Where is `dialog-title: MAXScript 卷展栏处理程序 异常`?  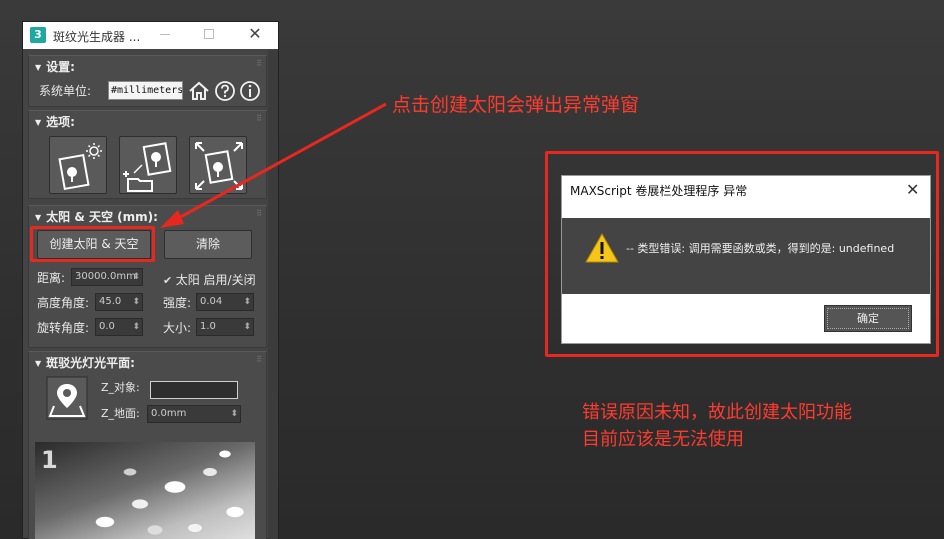 dialog-title: MAXScript 卷展栏处理程序 异常 is located at coordinates (659, 191).